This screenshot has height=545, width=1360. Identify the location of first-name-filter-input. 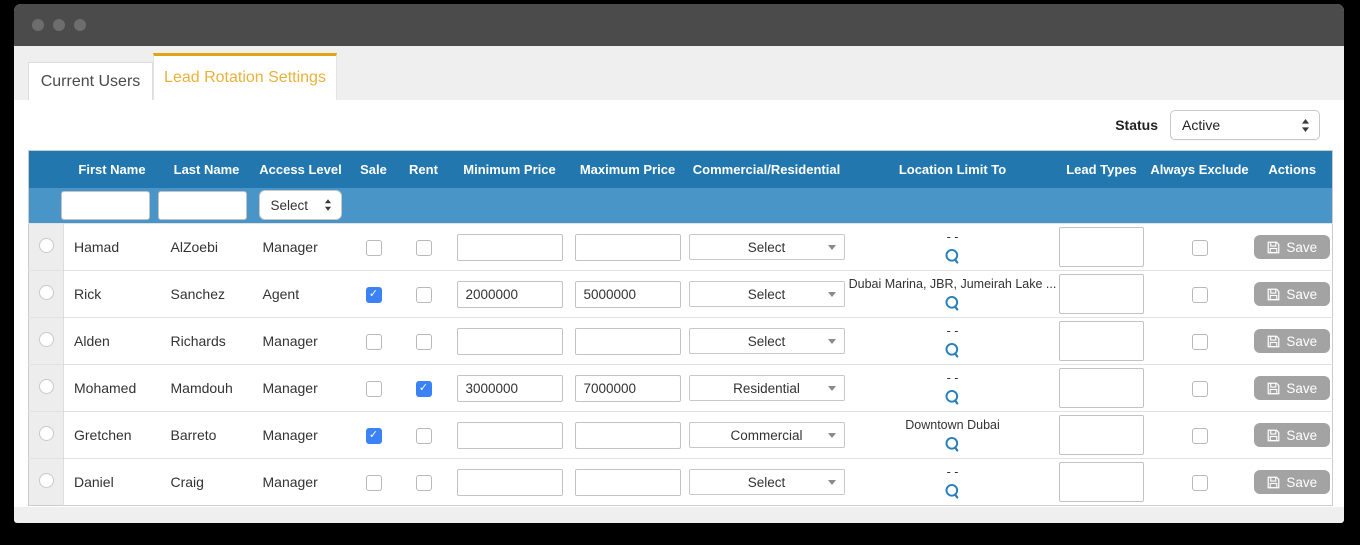
(105, 205).